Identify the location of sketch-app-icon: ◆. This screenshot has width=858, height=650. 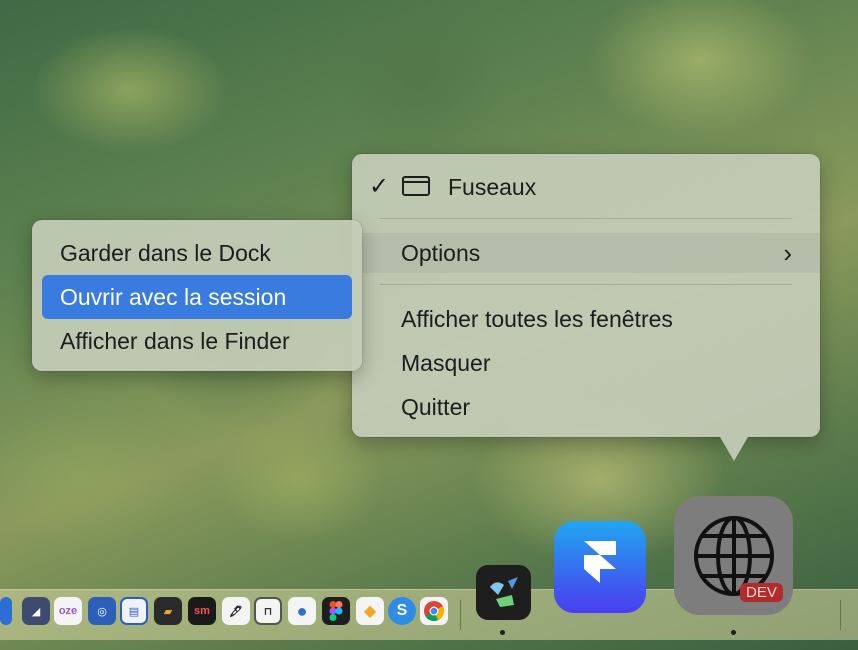
(370, 611).